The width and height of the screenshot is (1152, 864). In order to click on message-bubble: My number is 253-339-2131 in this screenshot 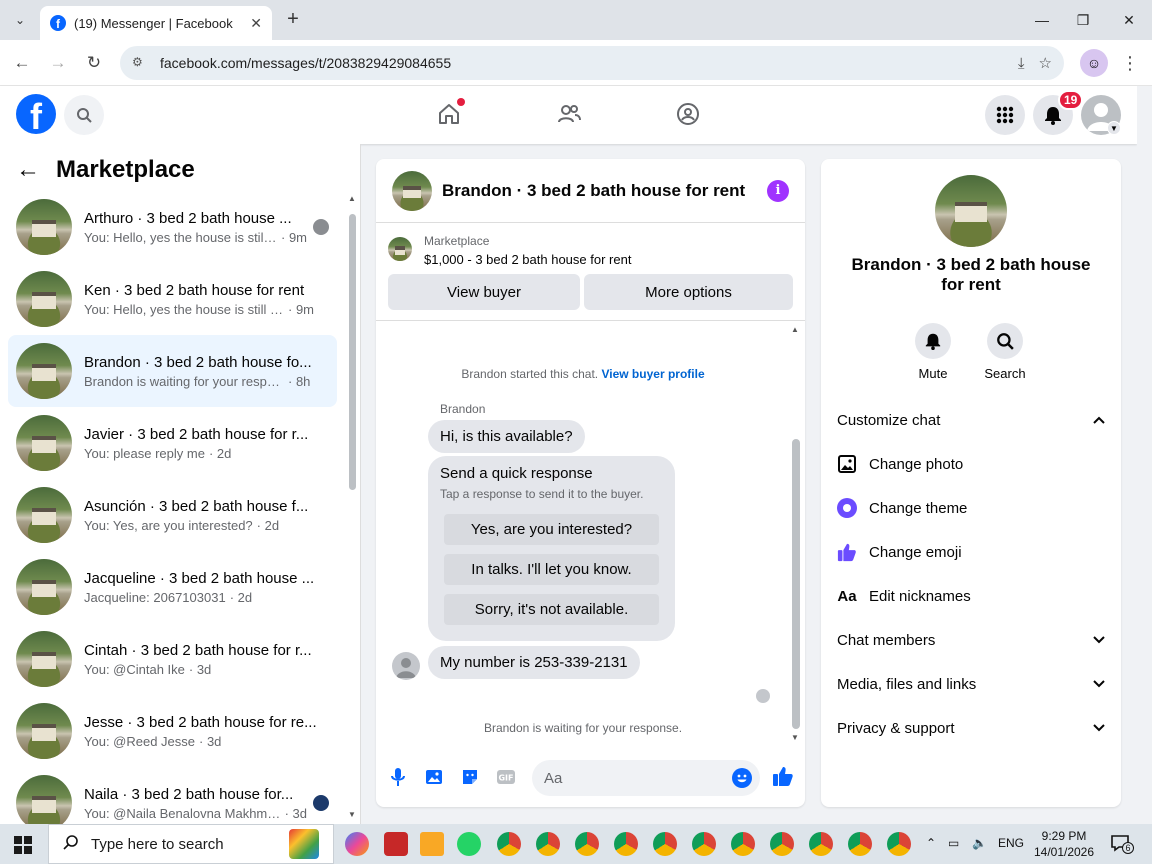, I will do `click(534, 662)`.